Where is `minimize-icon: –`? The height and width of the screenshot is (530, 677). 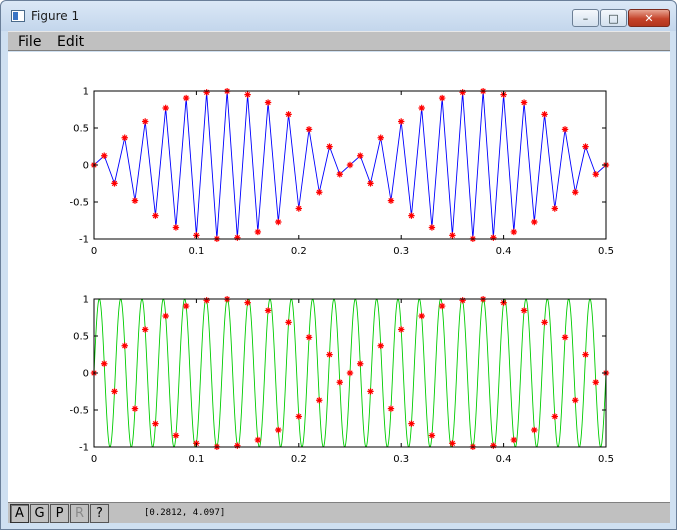 minimize-icon: – is located at coordinates (585, 18).